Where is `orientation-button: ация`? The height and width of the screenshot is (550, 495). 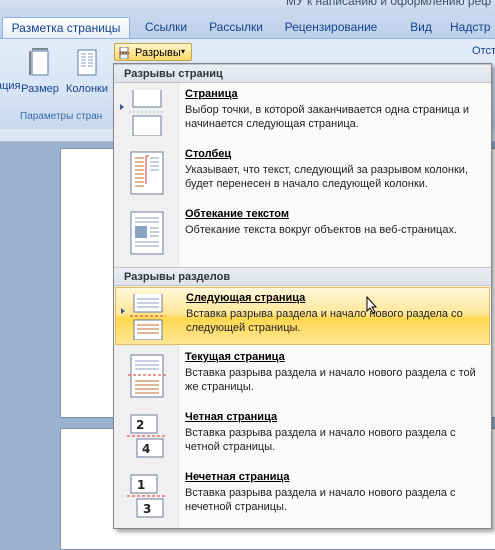
orientation-button: ация is located at coordinates (10, 69).